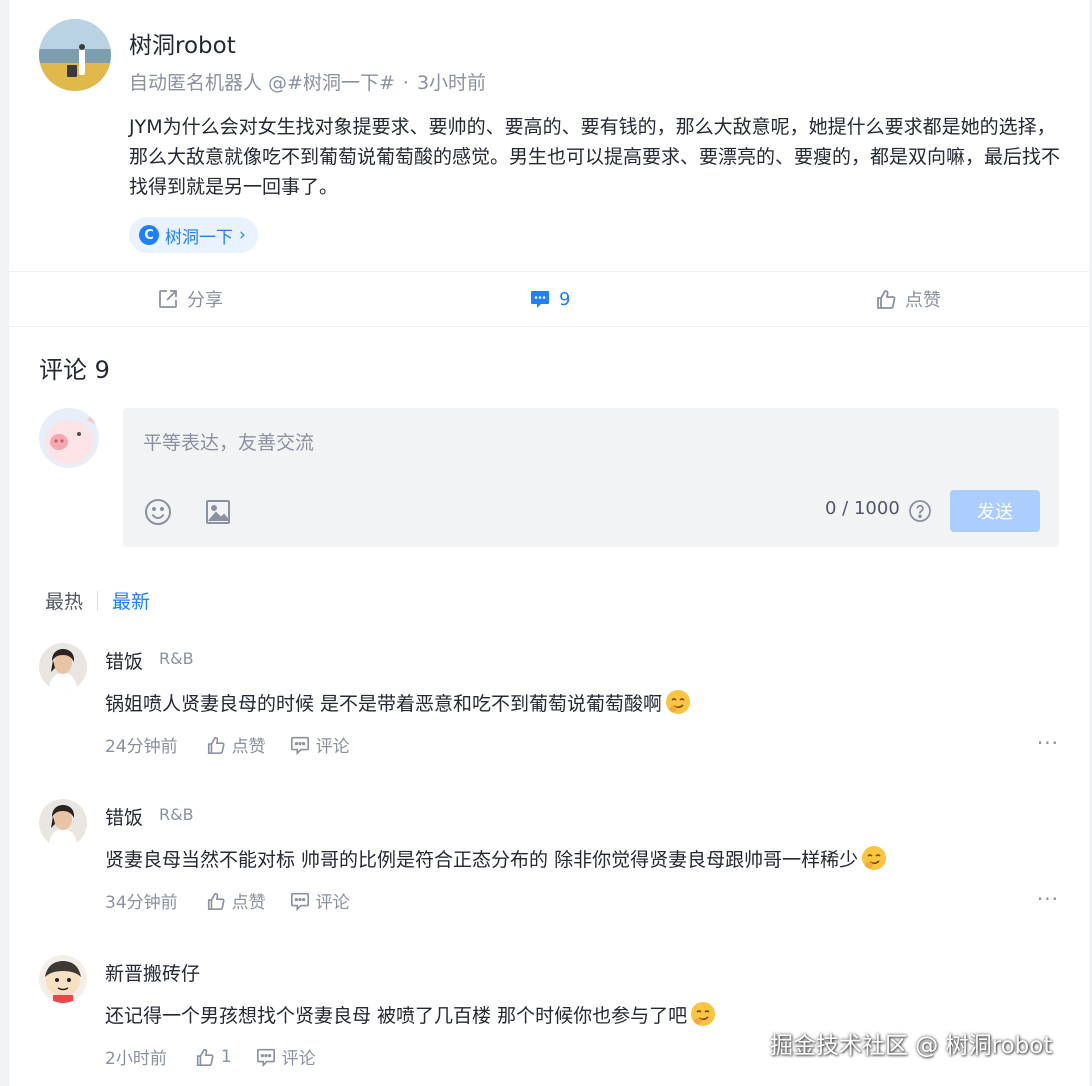 The width and height of the screenshot is (1092, 1086). I want to click on comment-count: 9, so click(565, 299).